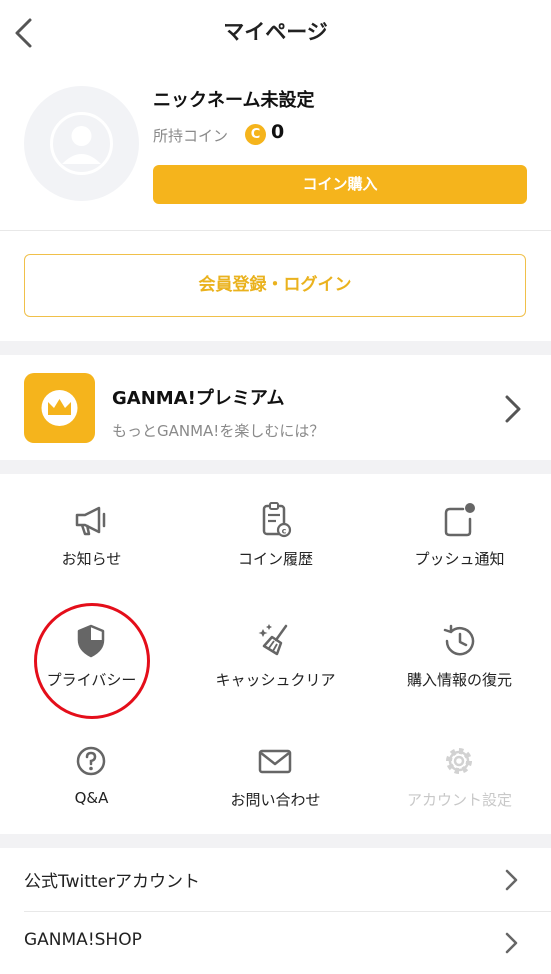 The height and width of the screenshot is (974, 551). Describe the element at coordinates (459, 761) in the screenshot. I see `gear-icon` at that location.